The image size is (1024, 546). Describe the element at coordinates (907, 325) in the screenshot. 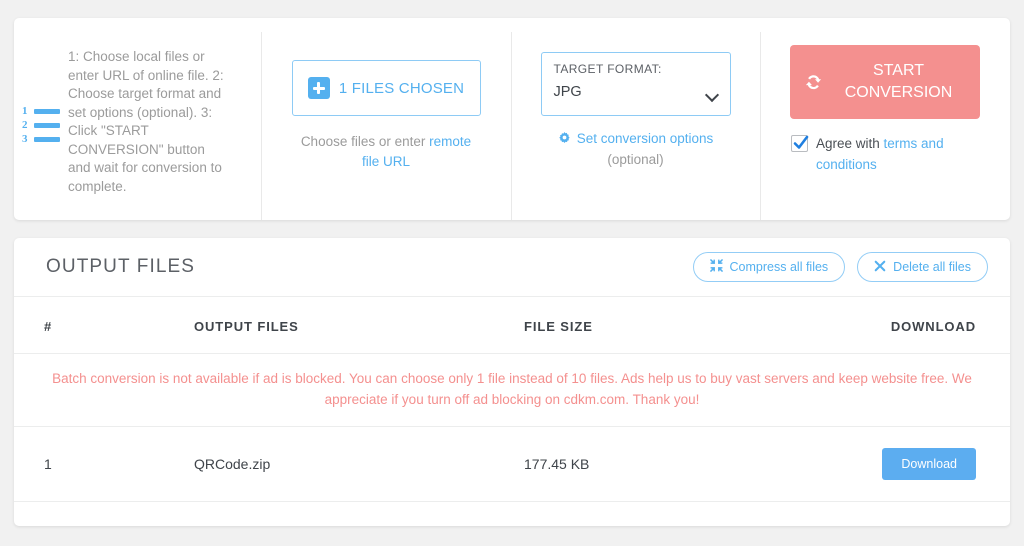

I see `column-header-download: DOWNLOAD` at that location.